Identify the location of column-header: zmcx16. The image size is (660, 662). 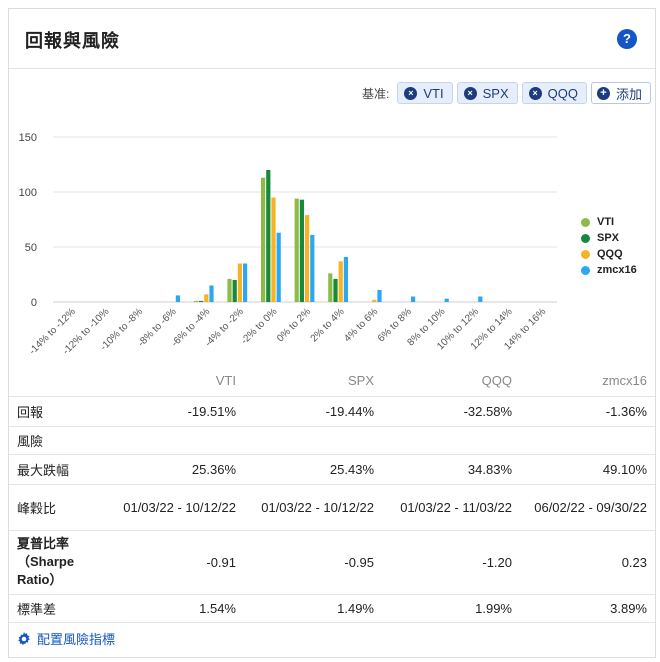
(587, 381).